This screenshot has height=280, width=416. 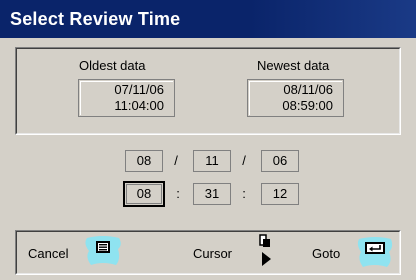 What do you see at coordinates (144, 161) in the screenshot?
I see `month-field: 08` at bounding box center [144, 161].